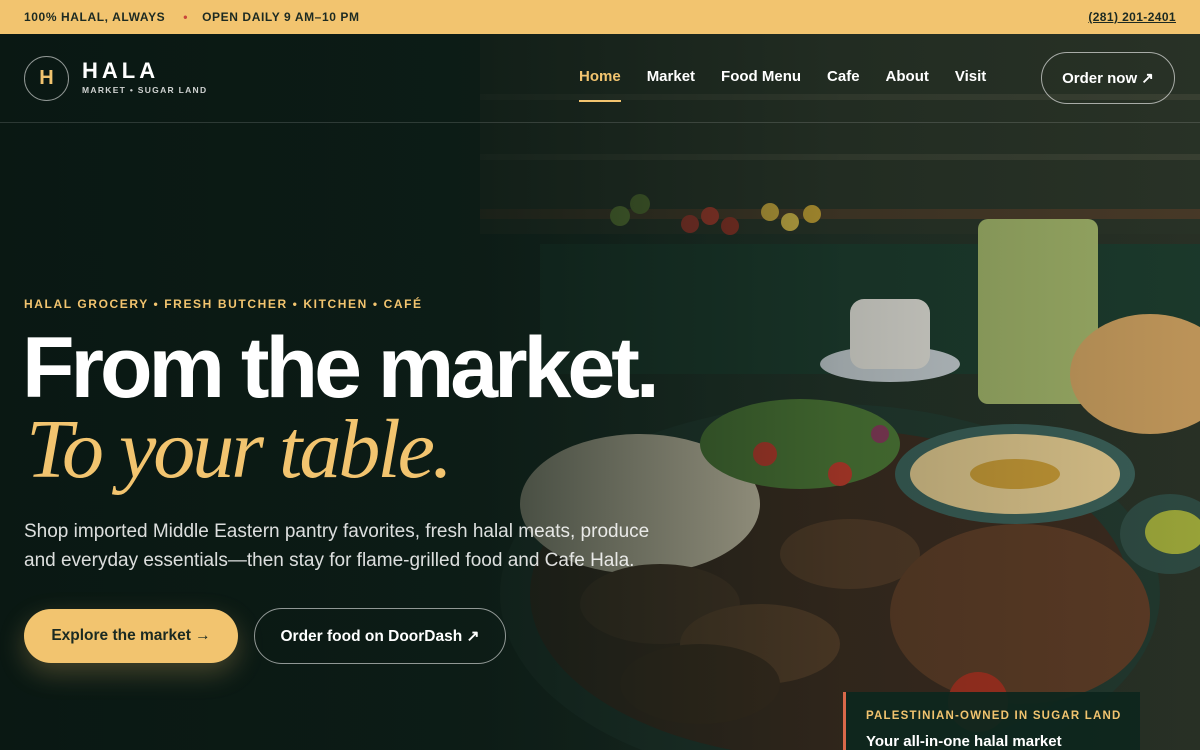 The width and height of the screenshot is (1200, 750). I want to click on nav-item-about: About, so click(907, 81).